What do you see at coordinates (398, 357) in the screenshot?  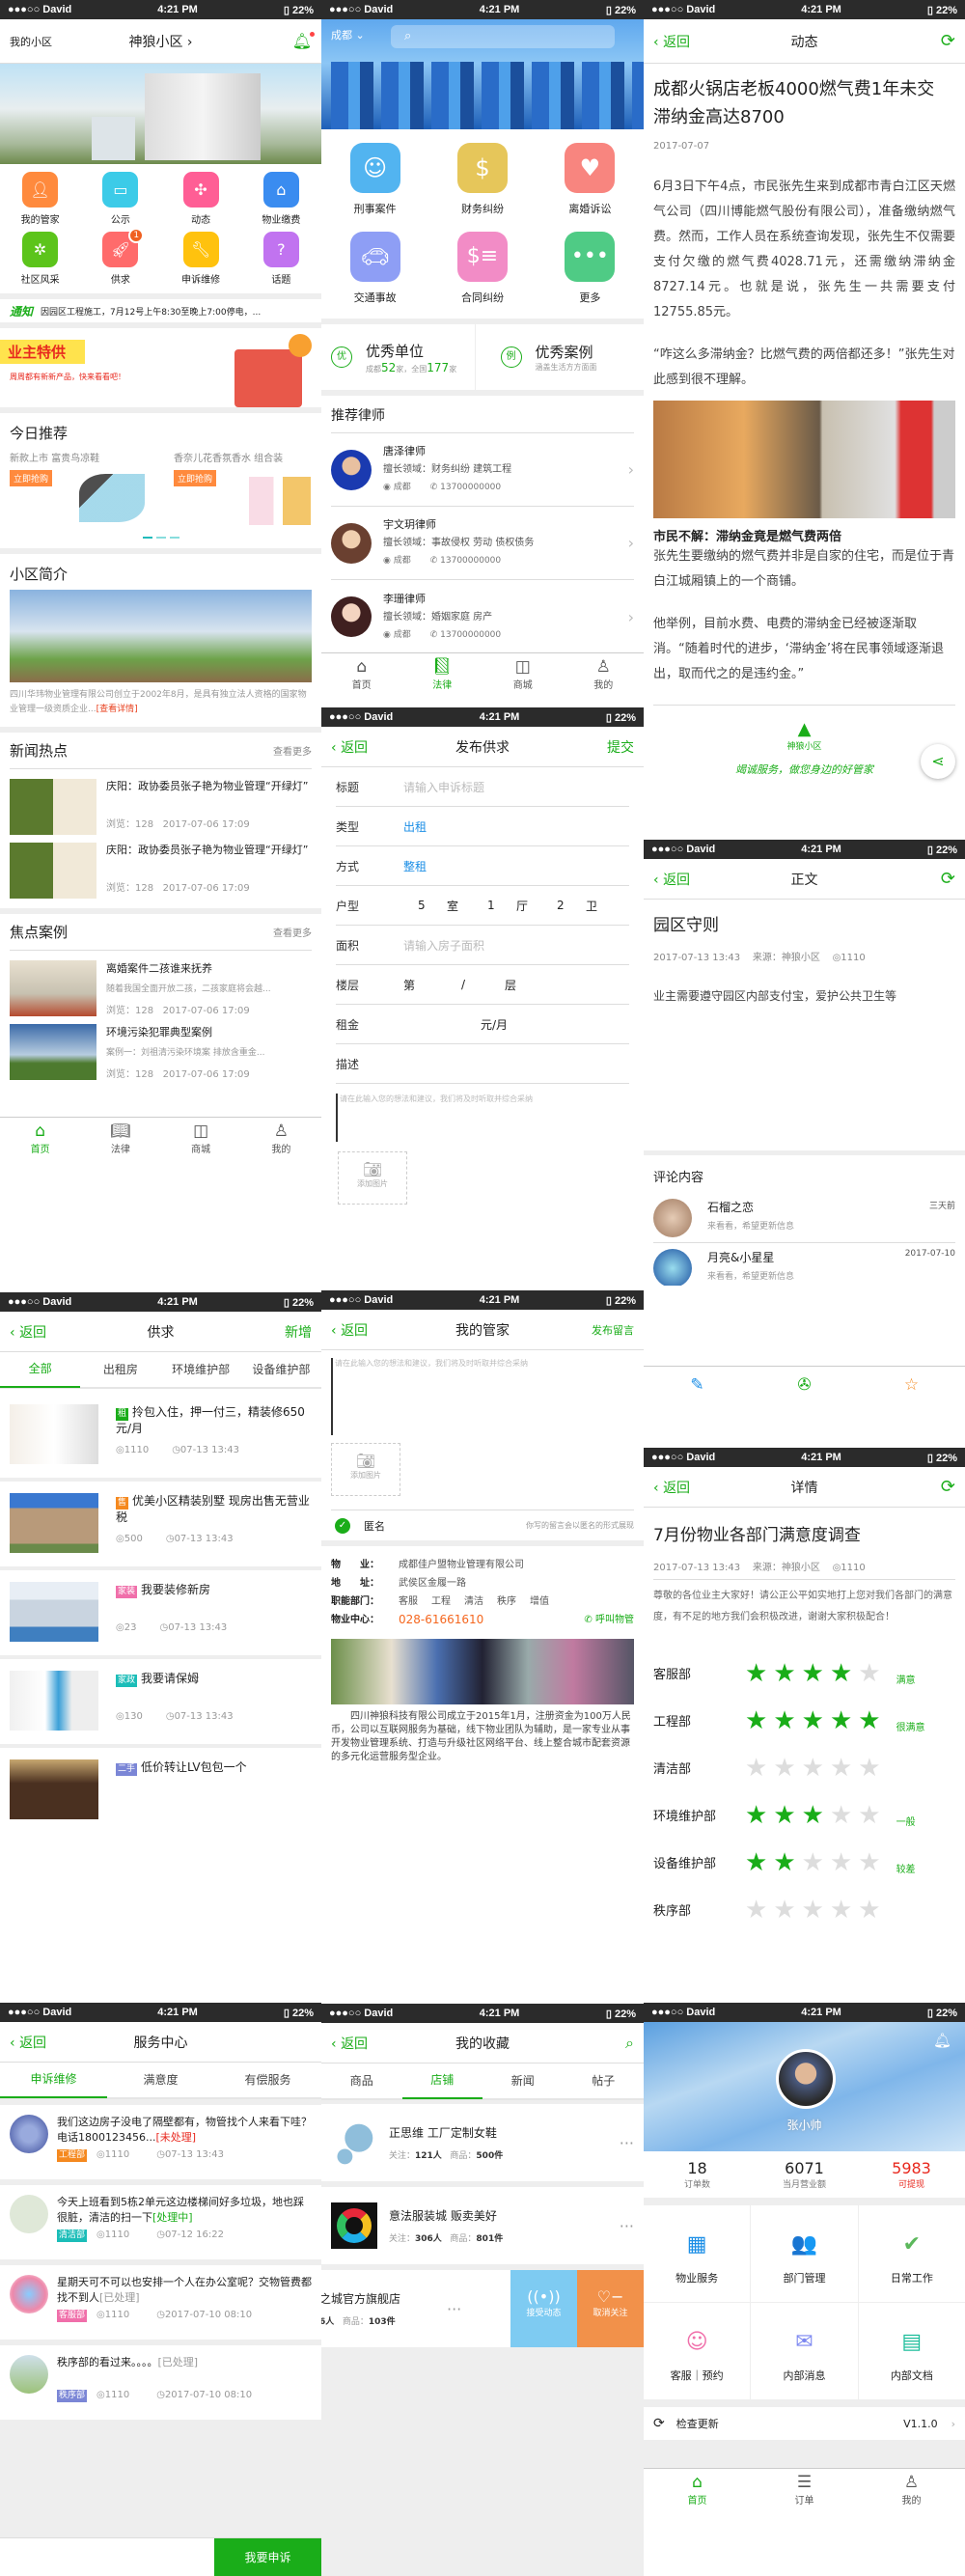 I see `excellent-units-card: 优 优秀单位 成都52家，全国177家` at bounding box center [398, 357].